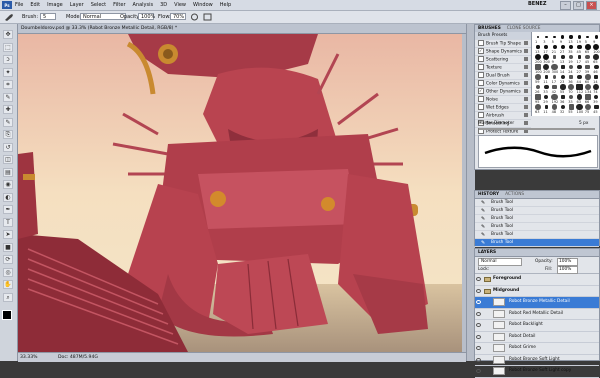  Describe the element at coordinates (537, 349) in the screenshot. I see `layer-row: Robot Grime` at that location.